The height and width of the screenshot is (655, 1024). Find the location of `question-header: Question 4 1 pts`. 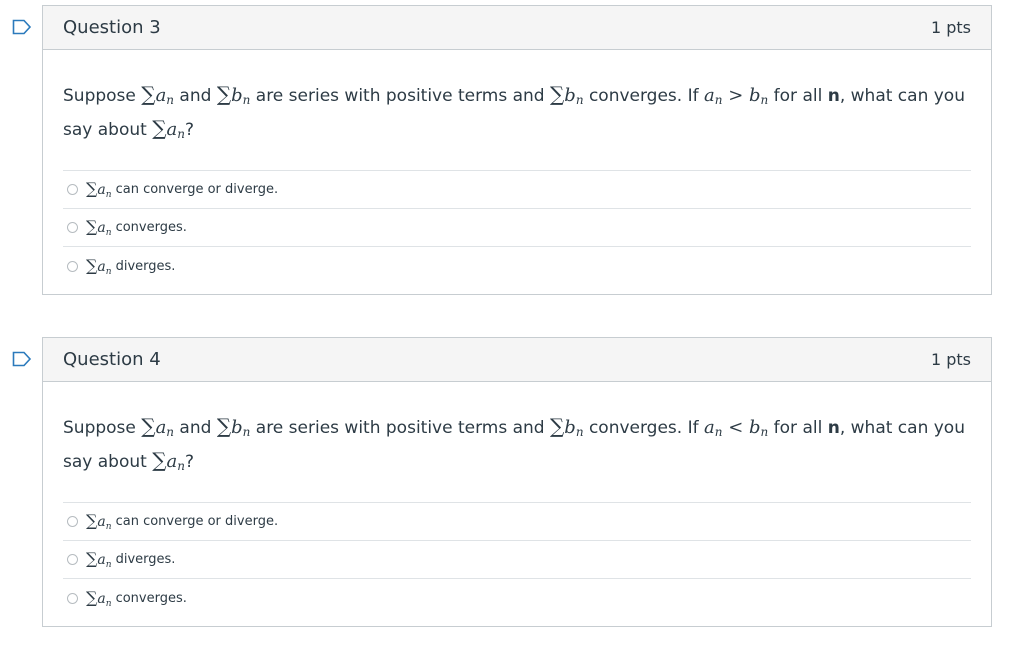

question-header: Question 4 1 pts is located at coordinates (517, 360).